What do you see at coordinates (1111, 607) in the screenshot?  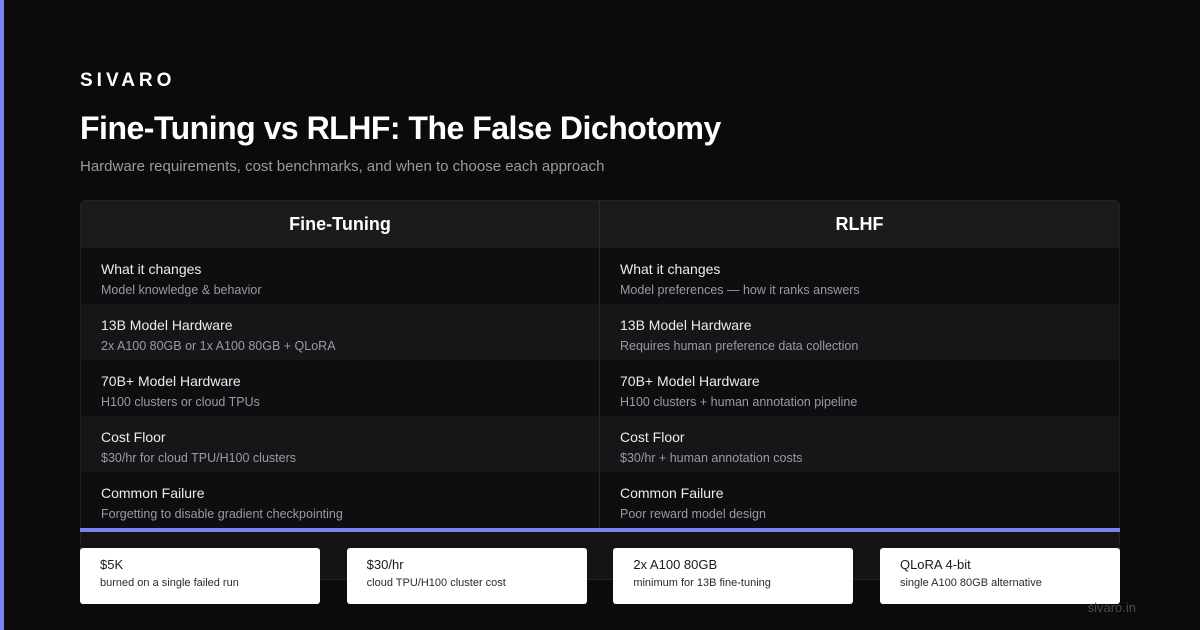 I see `footer-url: sivaro.in` at bounding box center [1111, 607].